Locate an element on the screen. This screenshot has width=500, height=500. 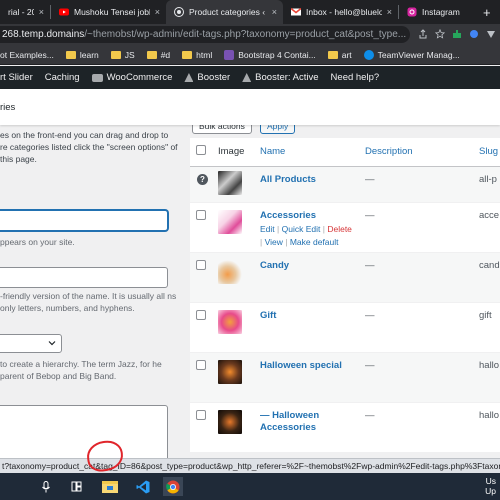
vscode-icon is located at coordinates (143, 486).